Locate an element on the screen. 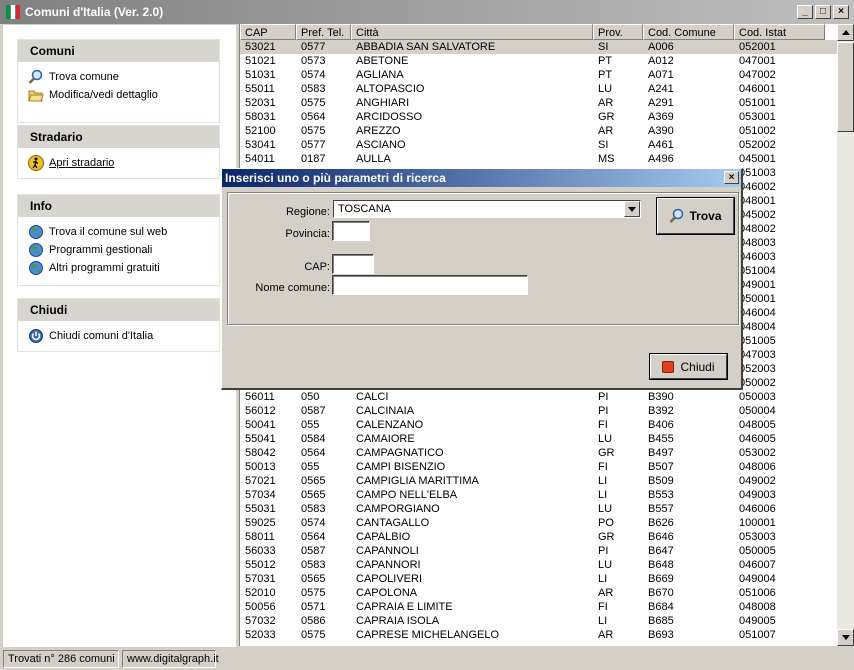 The image size is (854, 670). sidebar-item-altri-programmi: Altri programmi gratuiti is located at coordinates (118, 268).